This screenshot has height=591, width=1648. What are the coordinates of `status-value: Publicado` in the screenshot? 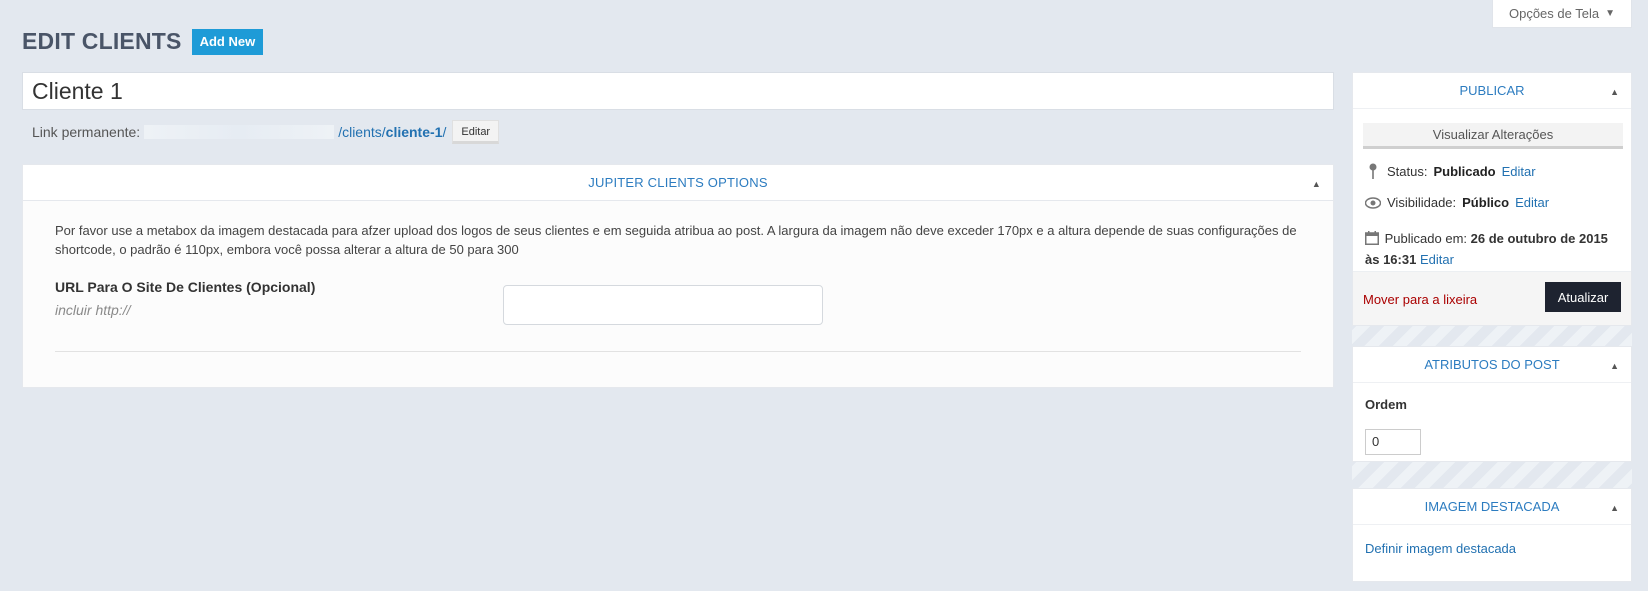 It's located at (1464, 171).